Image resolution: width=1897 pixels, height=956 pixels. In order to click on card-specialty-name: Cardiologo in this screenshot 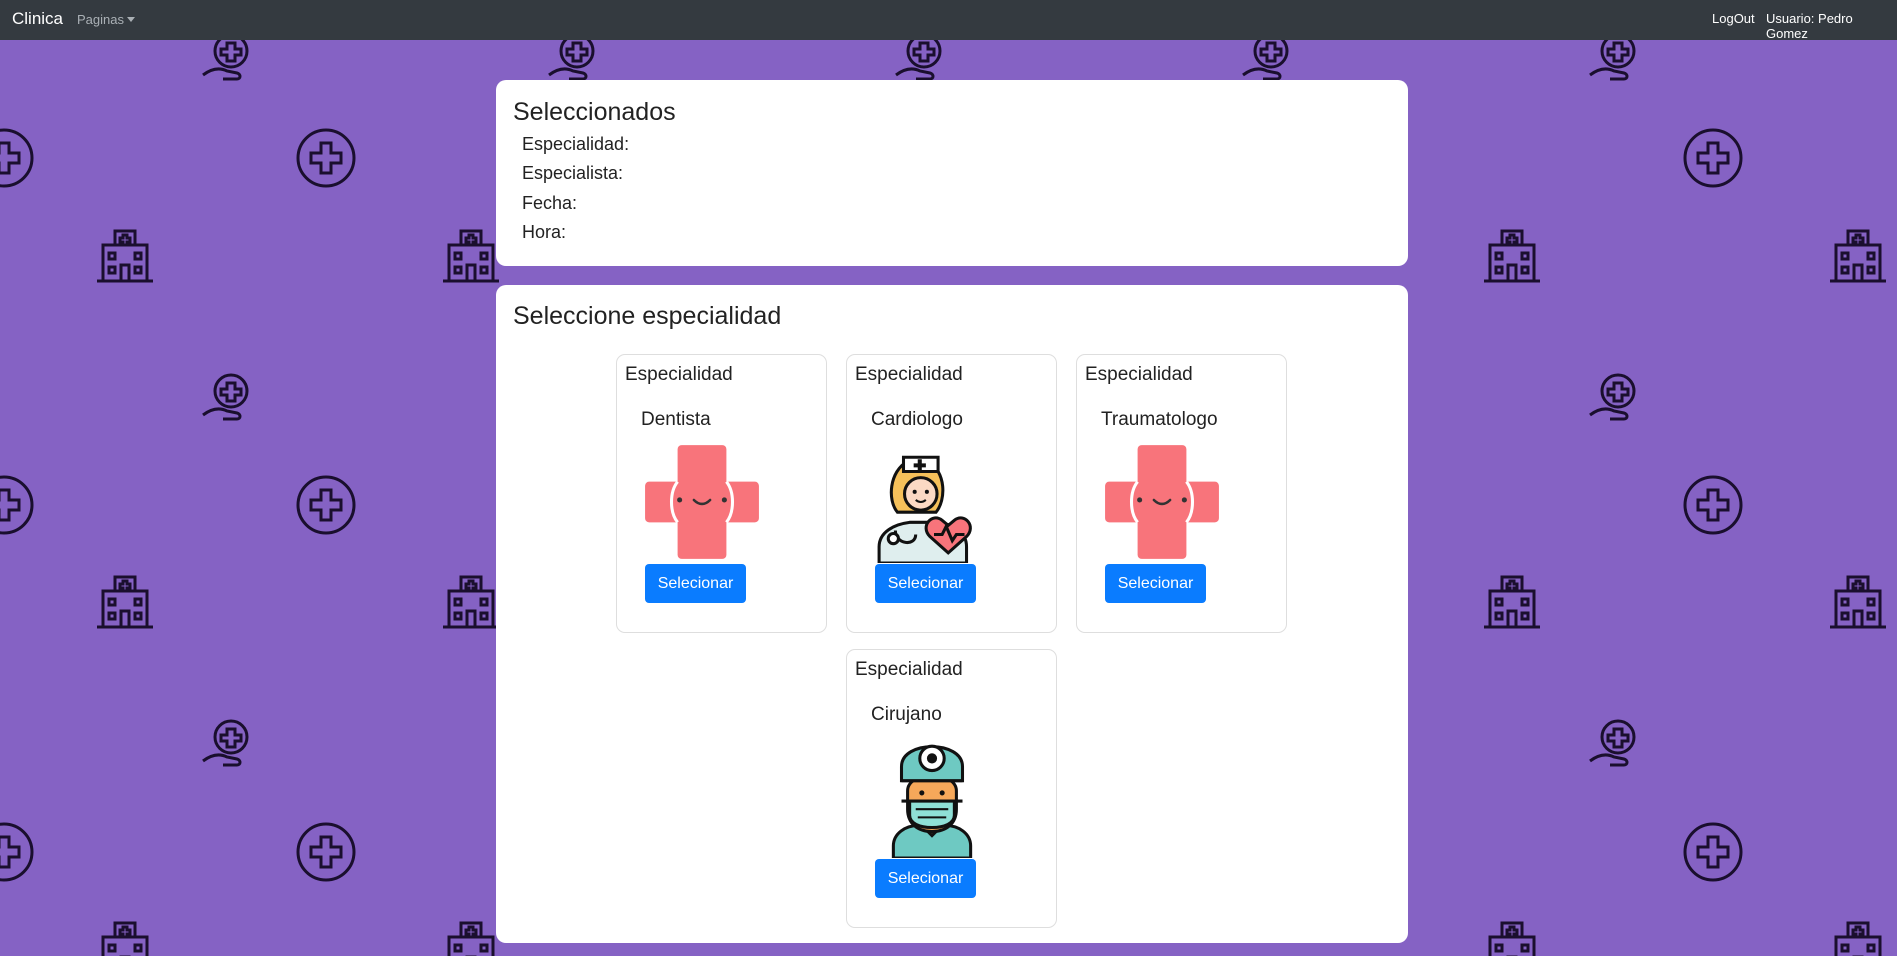, I will do `click(917, 419)`.